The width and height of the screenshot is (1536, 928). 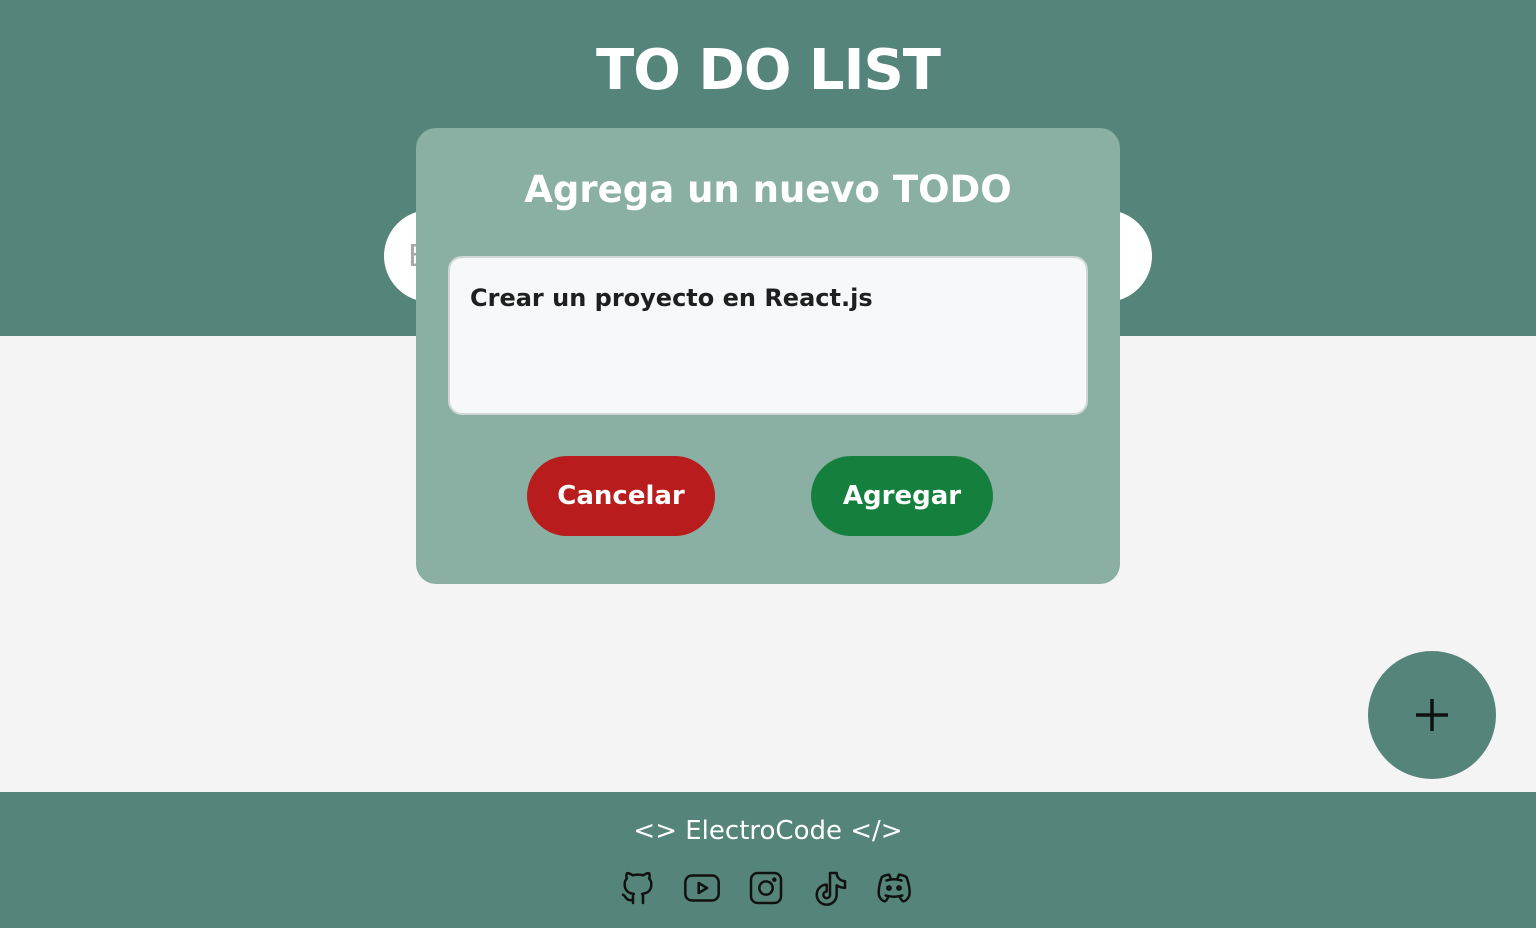 I want to click on app-title: TO DO LIST, so click(x=768, y=70).